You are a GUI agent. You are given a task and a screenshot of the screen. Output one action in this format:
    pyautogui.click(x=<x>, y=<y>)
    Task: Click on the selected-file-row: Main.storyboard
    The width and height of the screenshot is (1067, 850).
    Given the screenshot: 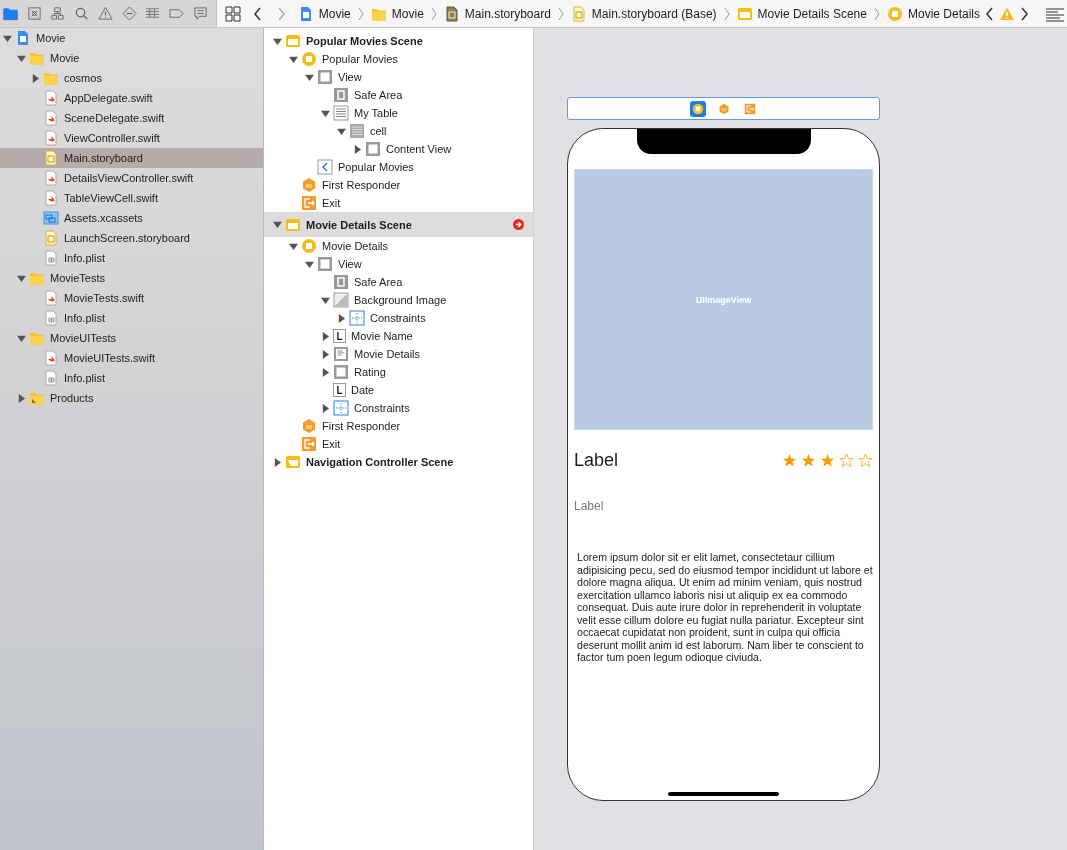 What is the action you would take?
    pyautogui.click(x=131, y=158)
    